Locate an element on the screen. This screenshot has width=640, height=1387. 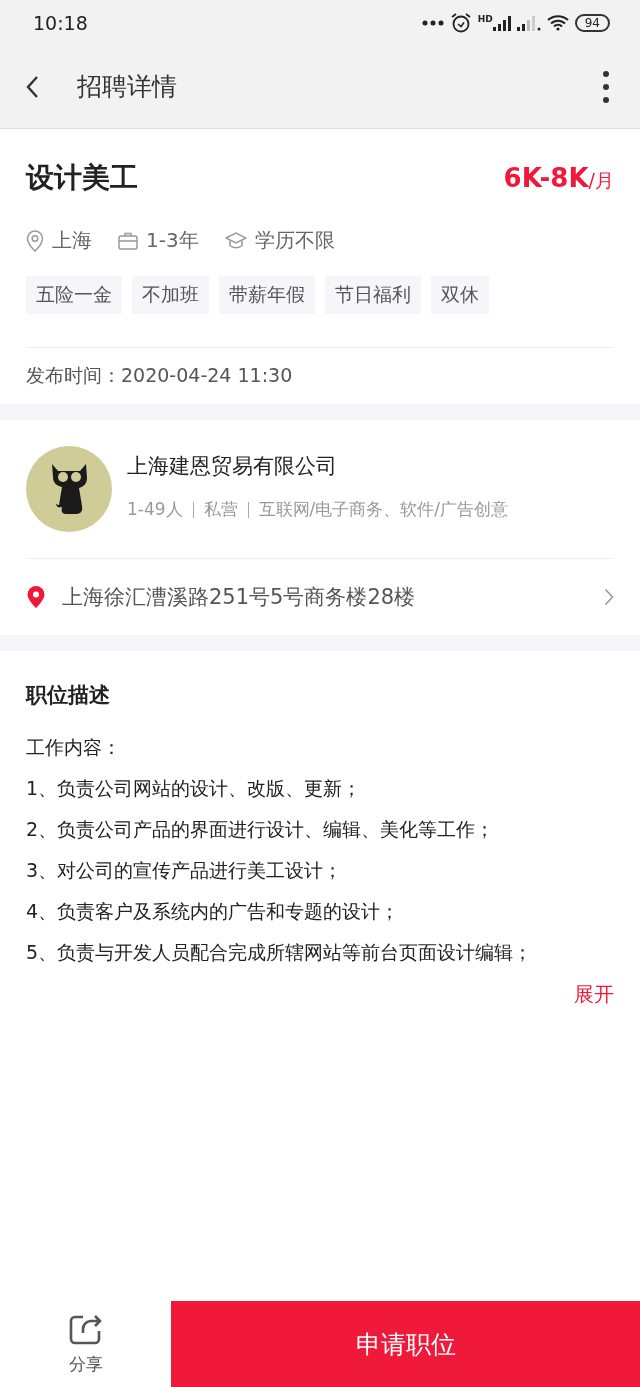
salary: 6K-8K is located at coordinates (546, 178).